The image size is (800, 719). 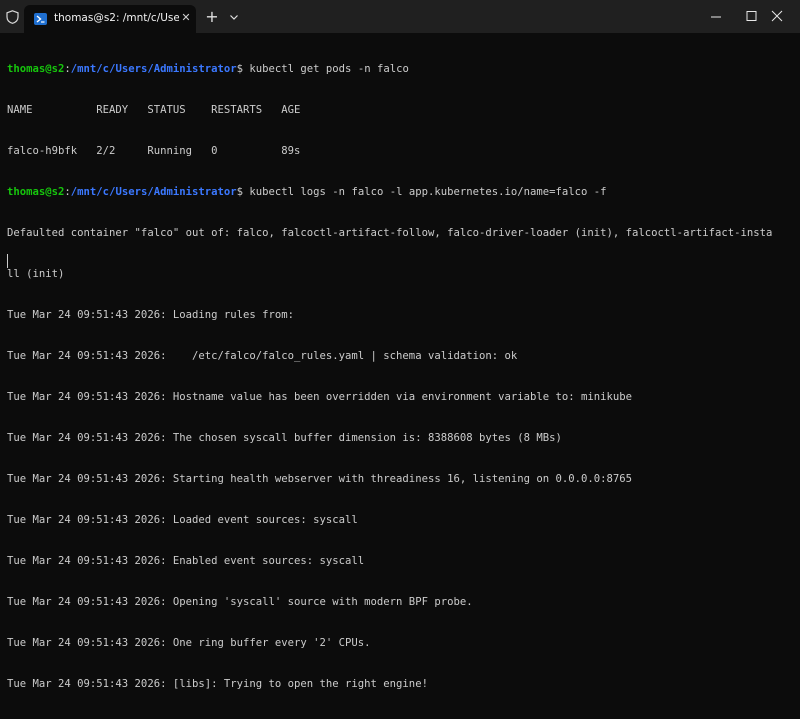 I want to click on pods-table-header: NAME READY STATUS RESTARTS AGE, so click(x=154, y=110).